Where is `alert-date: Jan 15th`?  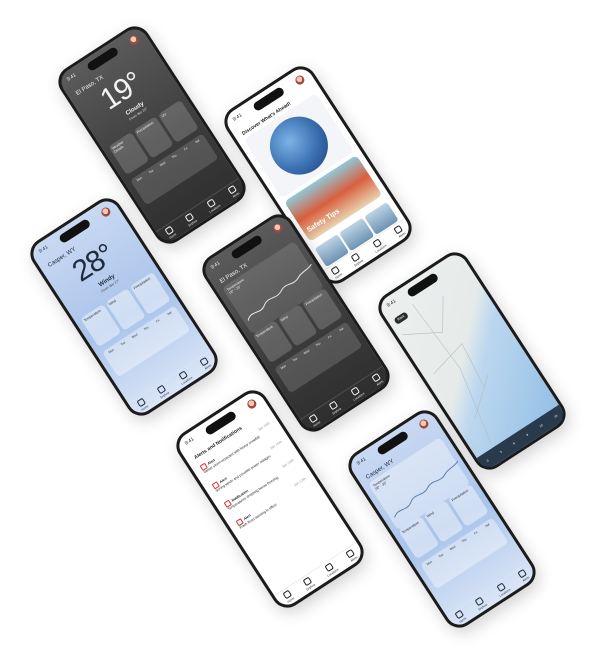
alert-date: Jan 15th is located at coordinates (276, 445).